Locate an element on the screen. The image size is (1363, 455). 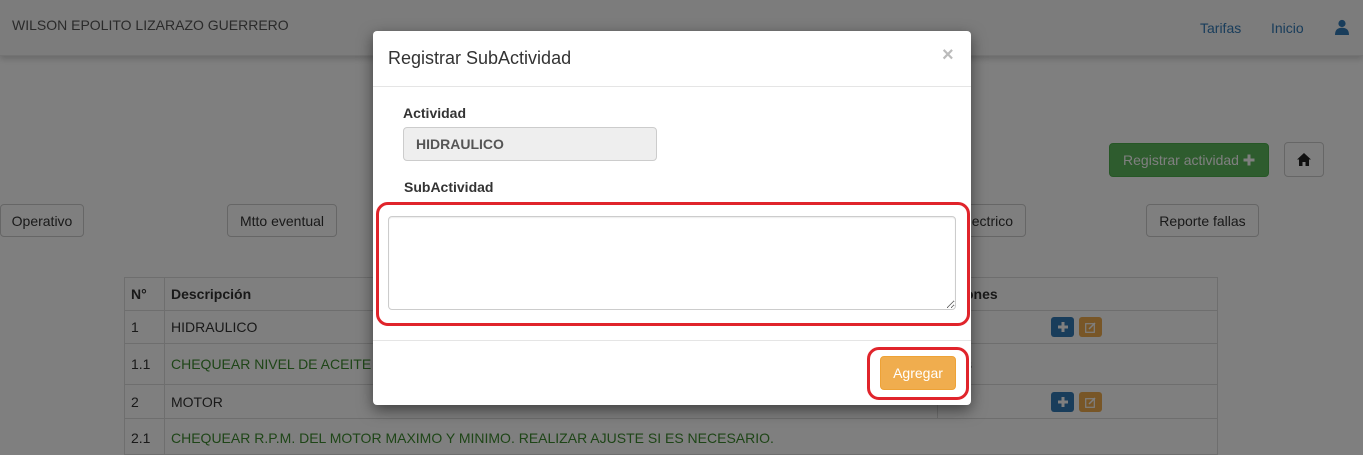
close-icon: × is located at coordinates (948, 55).